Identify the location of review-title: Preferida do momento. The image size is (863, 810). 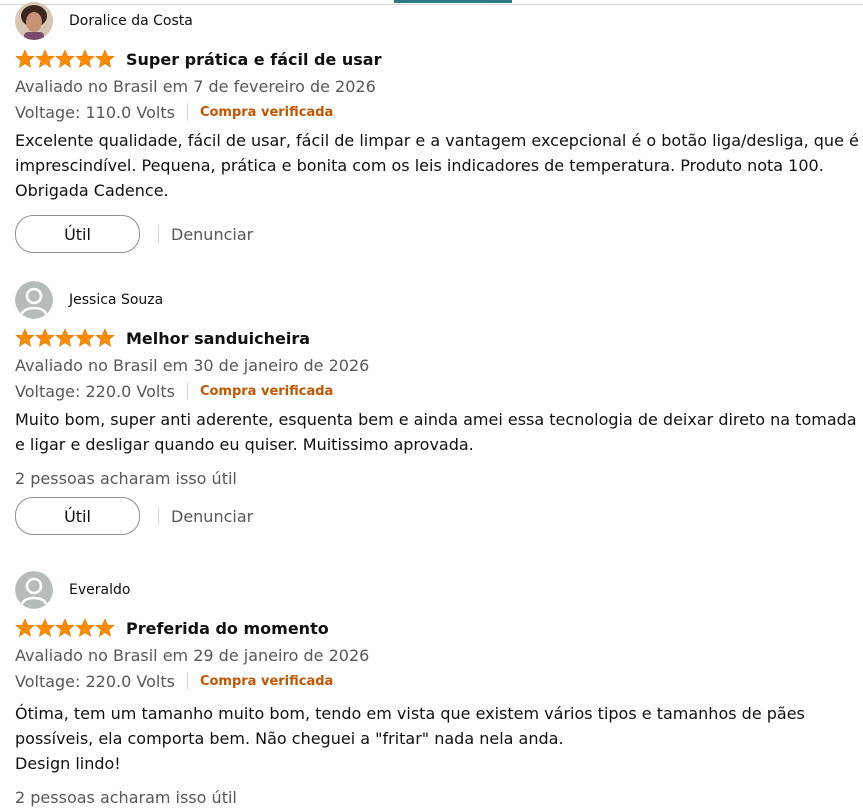
(227, 628).